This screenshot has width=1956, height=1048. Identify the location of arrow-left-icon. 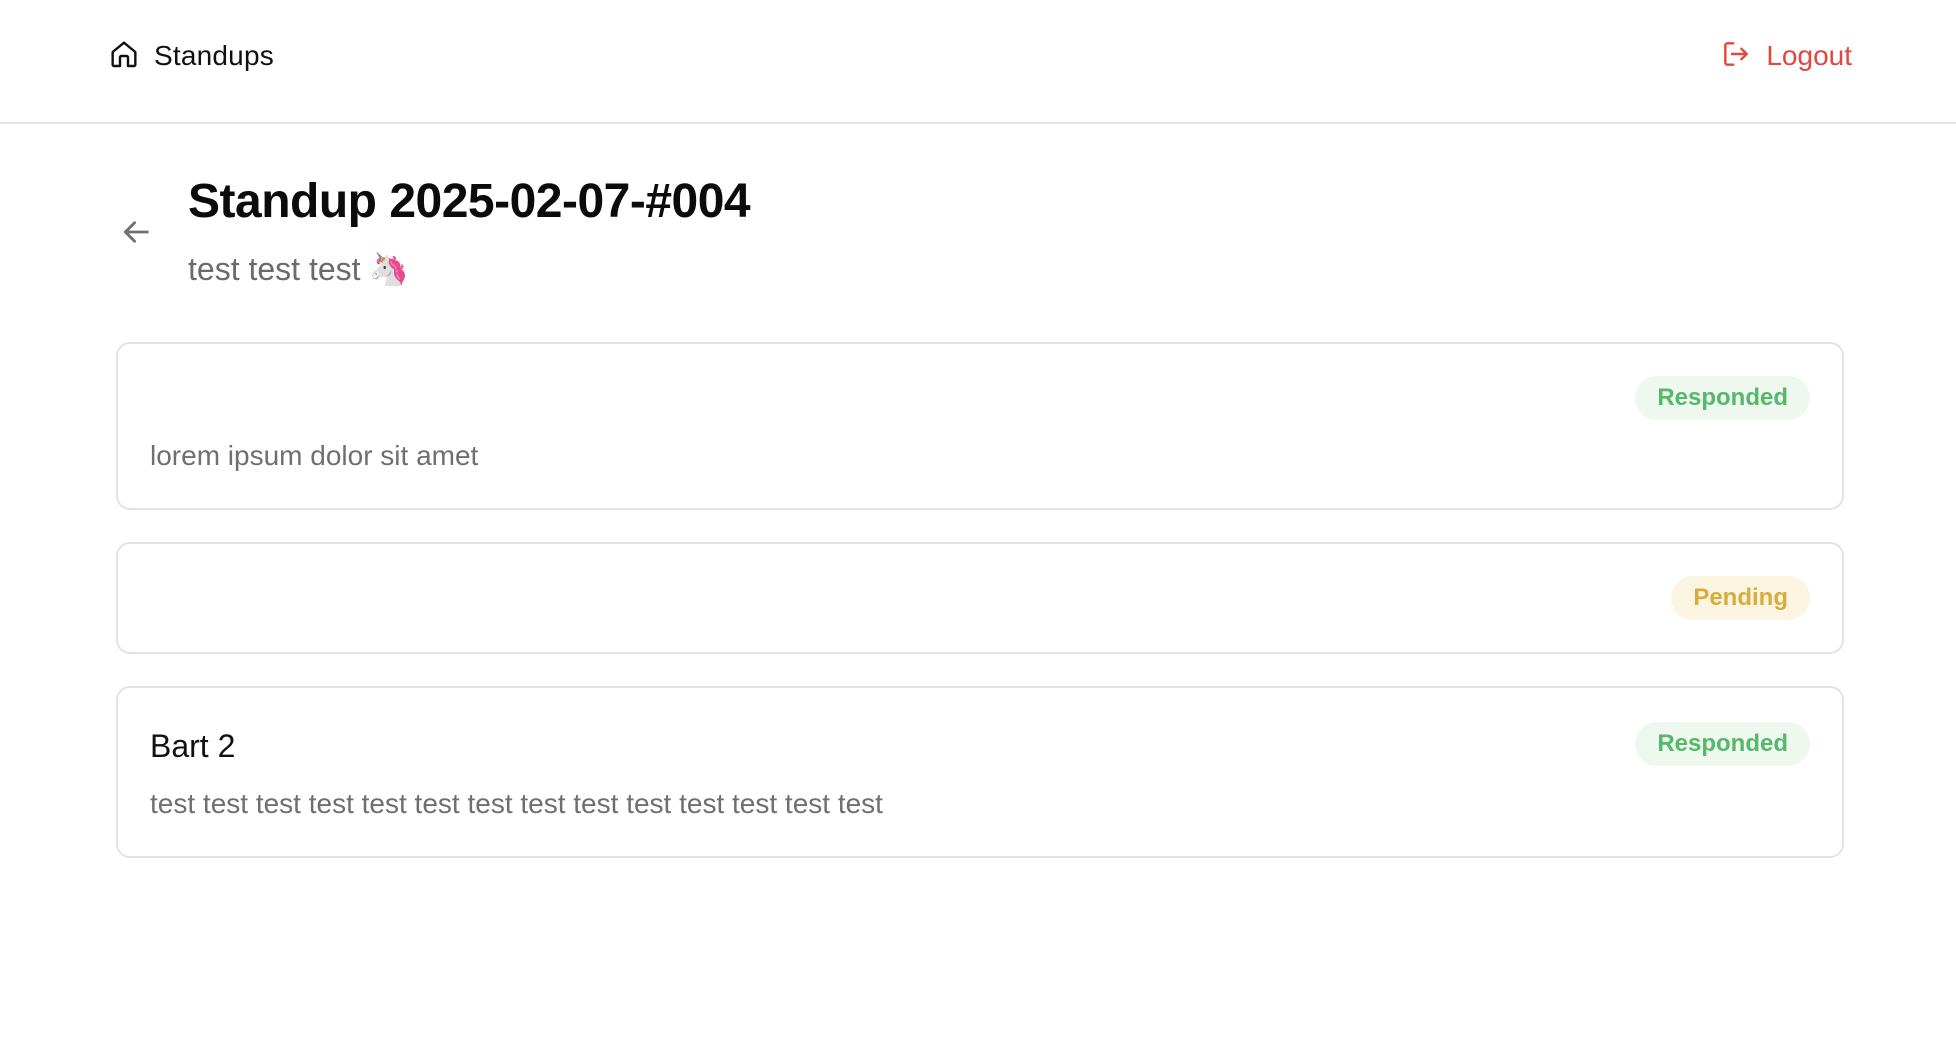
(136, 234).